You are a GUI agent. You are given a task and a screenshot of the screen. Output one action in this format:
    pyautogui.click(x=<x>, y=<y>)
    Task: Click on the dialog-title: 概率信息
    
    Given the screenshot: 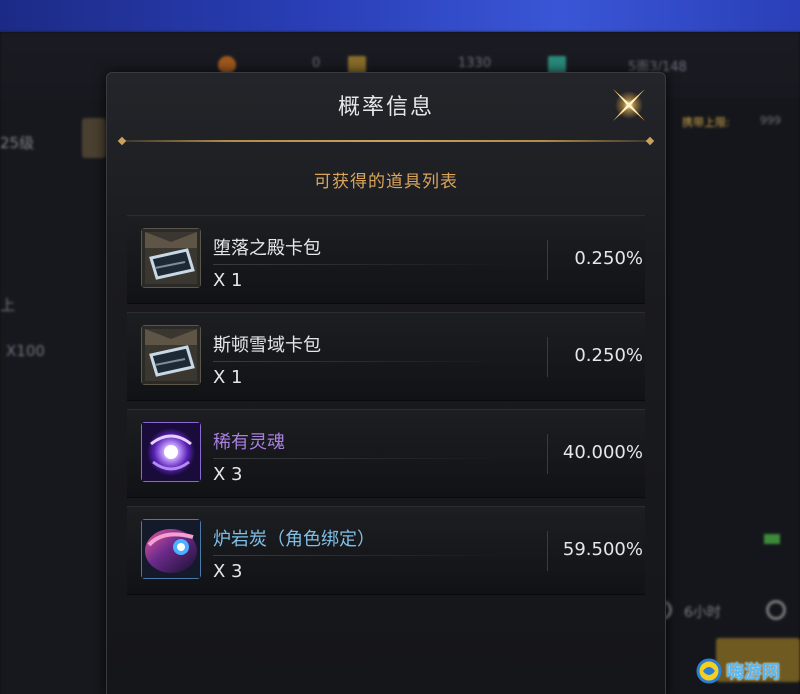 What is the action you would take?
    pyautogui.click(x=385, y=107)
    